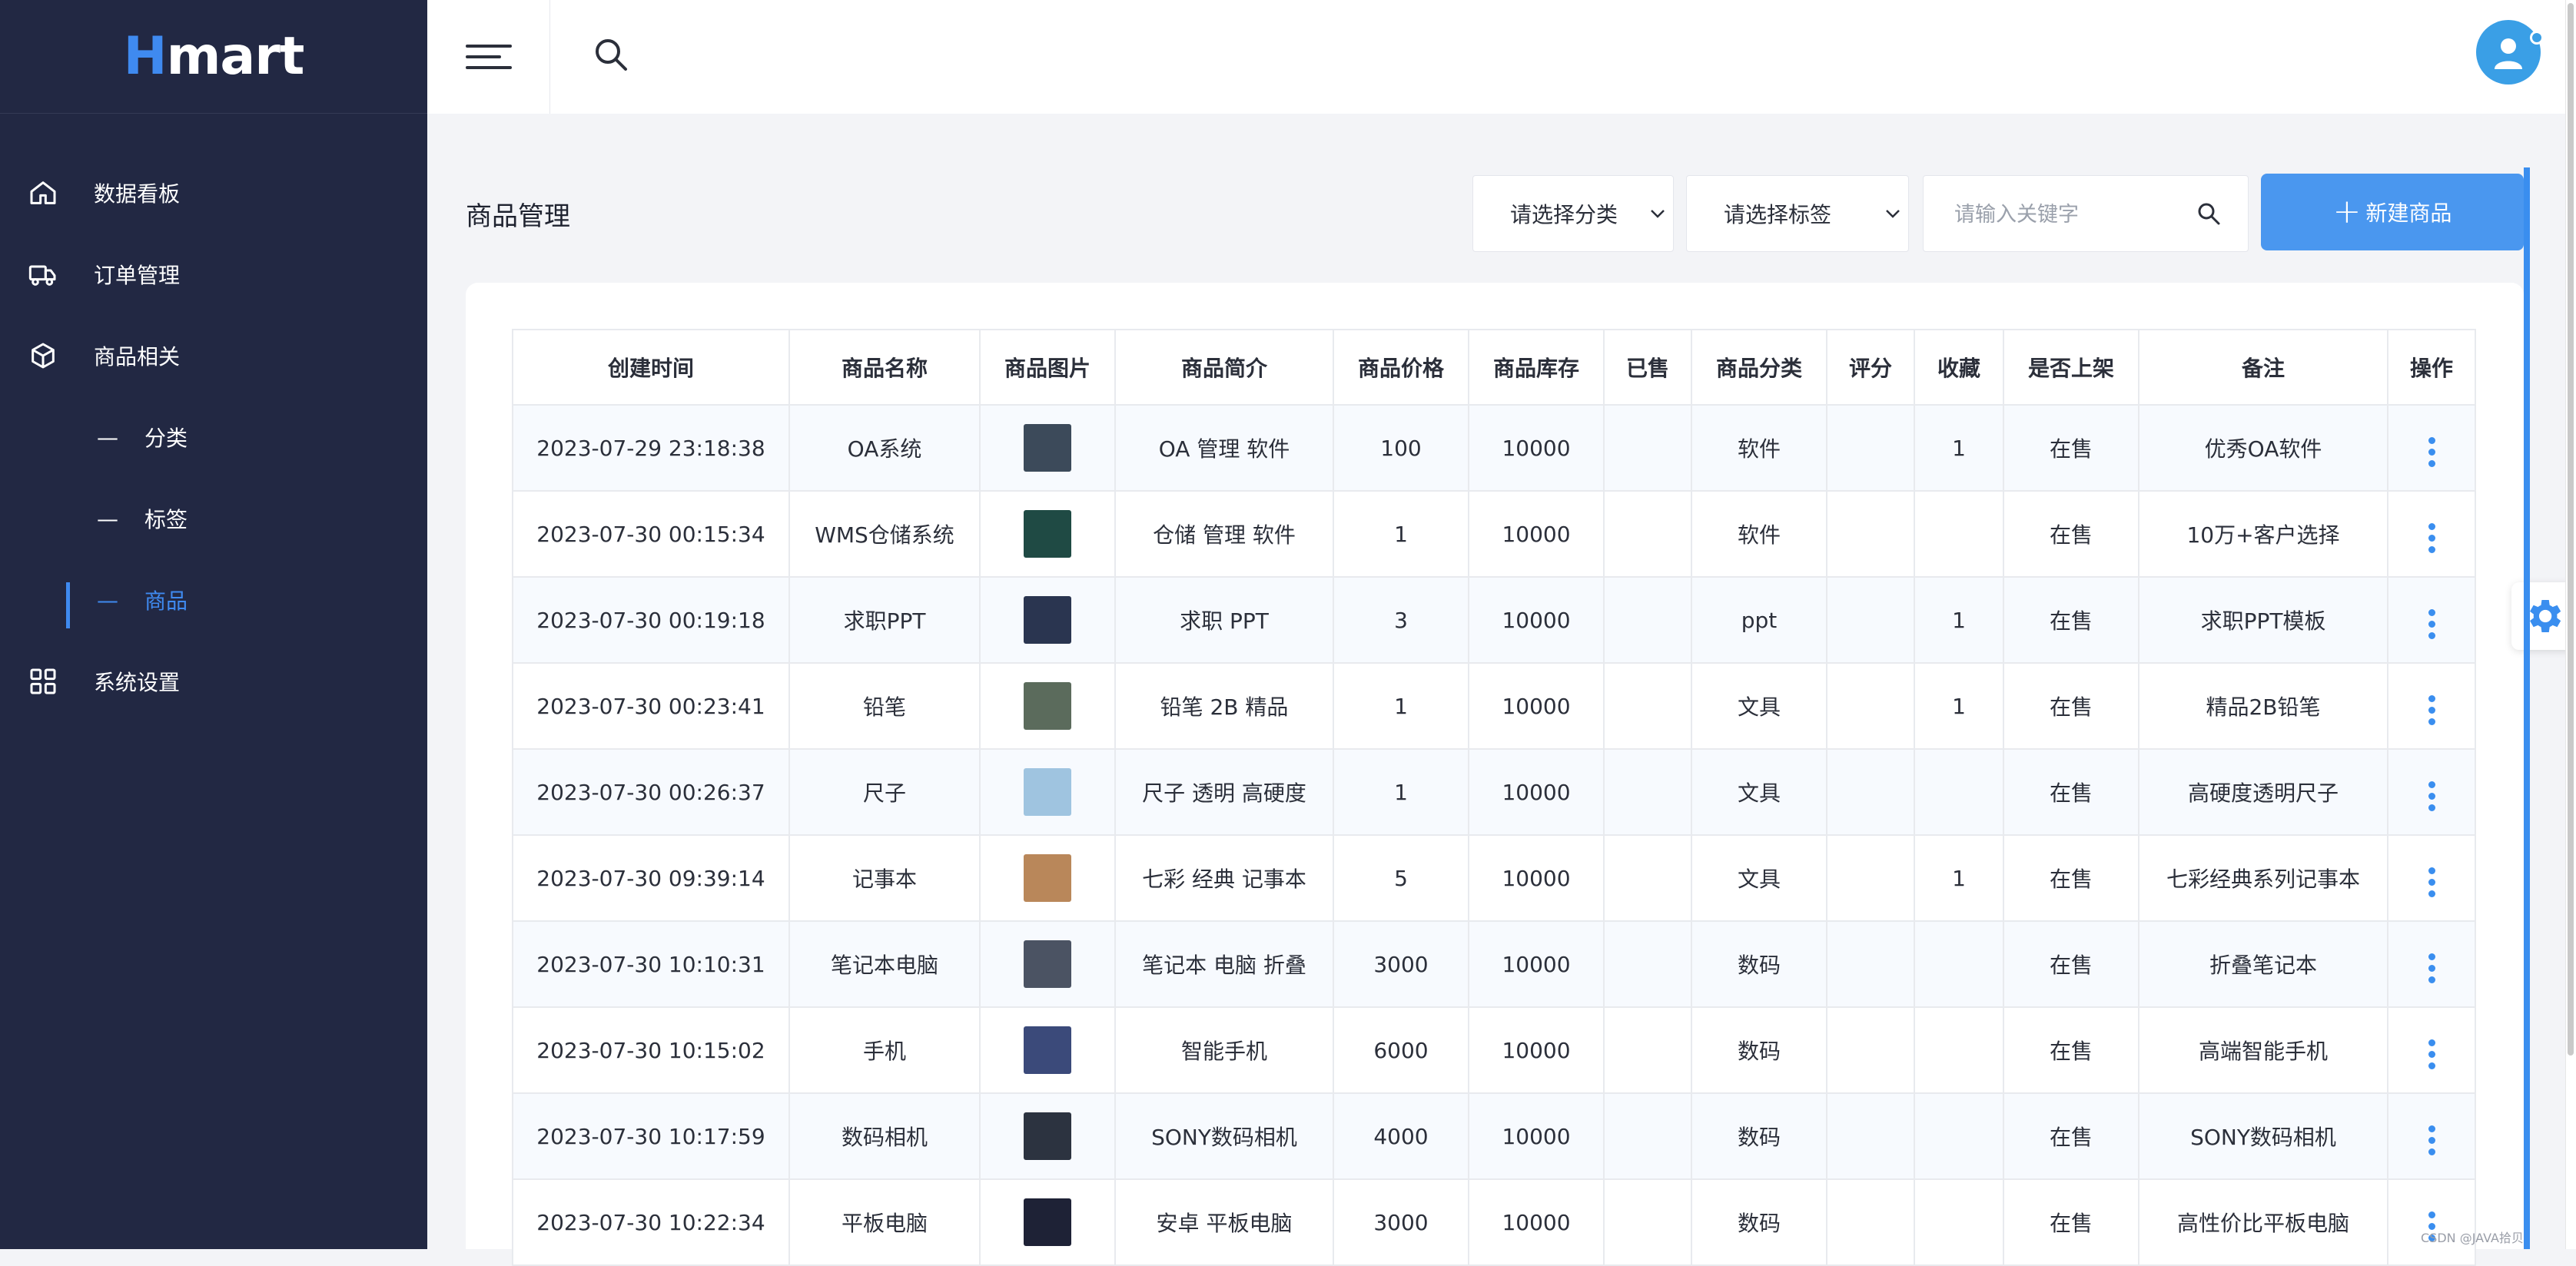  What do you see at coordinates (1959, 367) in the screenshot?
I see `col-header: 收藏` at bounding box center [1959, 367].